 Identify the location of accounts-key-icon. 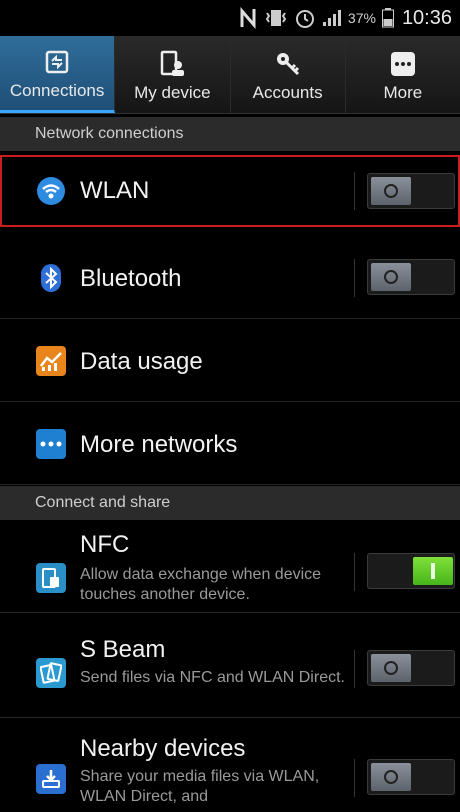
(288, 64).